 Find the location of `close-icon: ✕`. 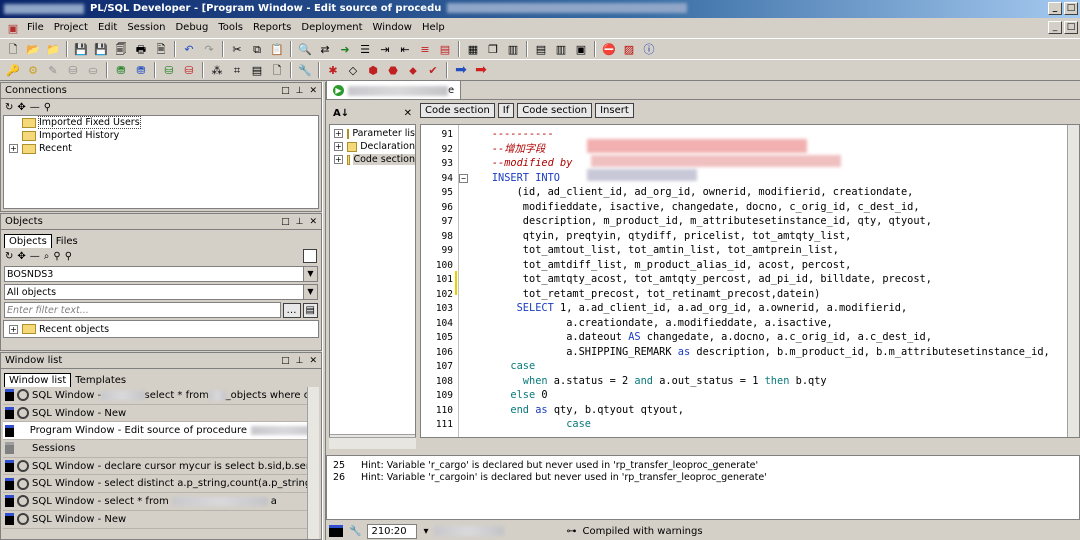

close-icon: ✕ is located at coordinates (408, 113).